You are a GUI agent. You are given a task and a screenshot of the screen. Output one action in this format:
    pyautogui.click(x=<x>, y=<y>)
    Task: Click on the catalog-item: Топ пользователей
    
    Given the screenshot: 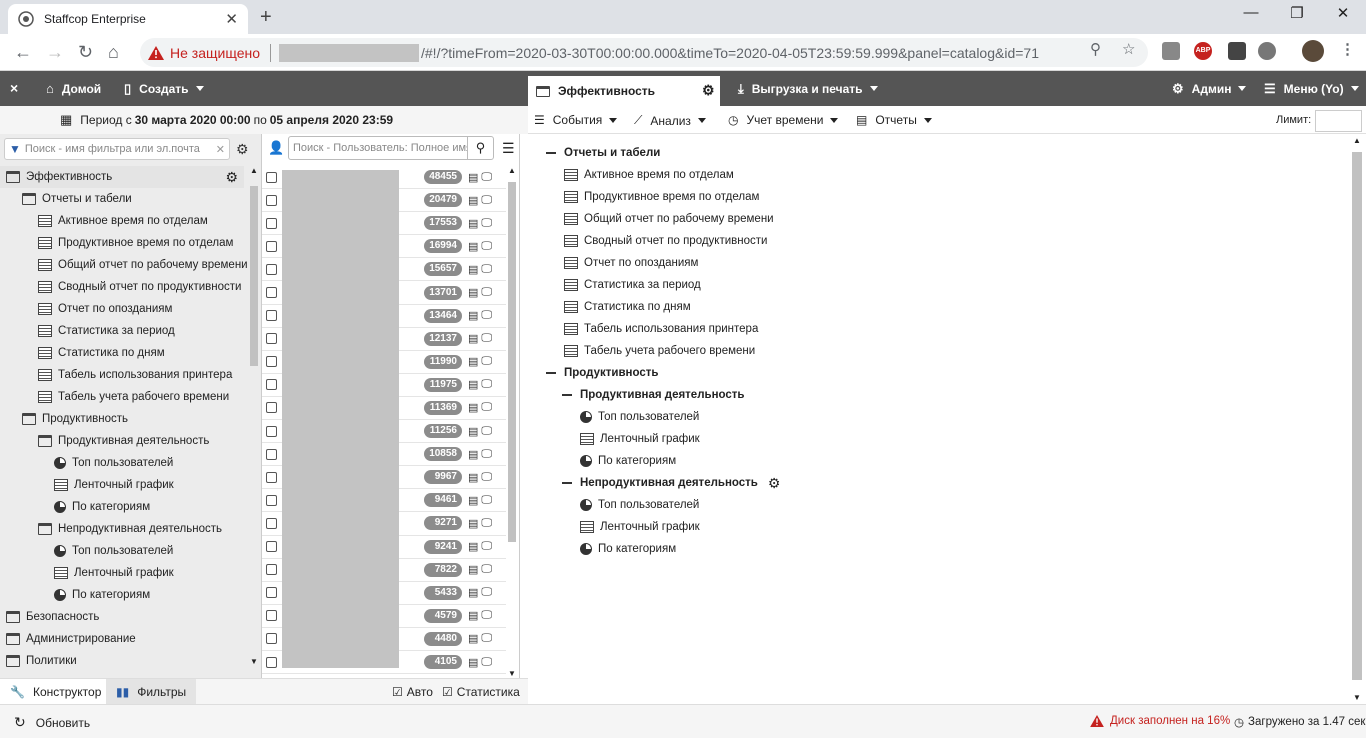 What is the action you would take?
    pyautogui.click(x=639, y=505)
    